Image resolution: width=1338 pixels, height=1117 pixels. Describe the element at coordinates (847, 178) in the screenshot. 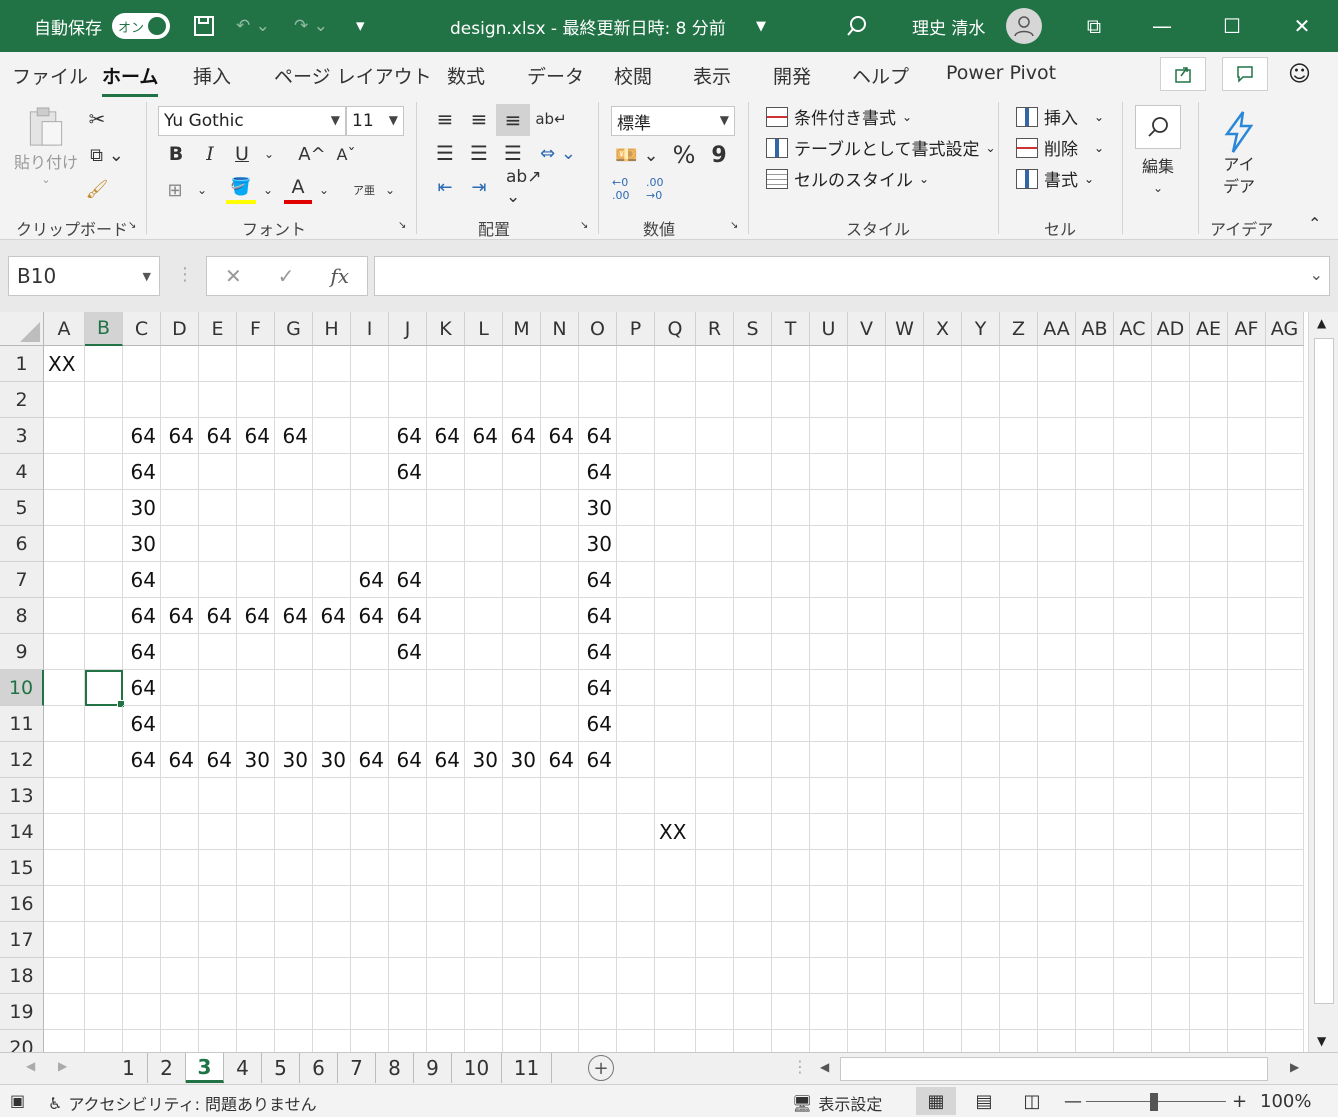

I see `cell-styles-button: セルのスタイル ⌄` at that location.